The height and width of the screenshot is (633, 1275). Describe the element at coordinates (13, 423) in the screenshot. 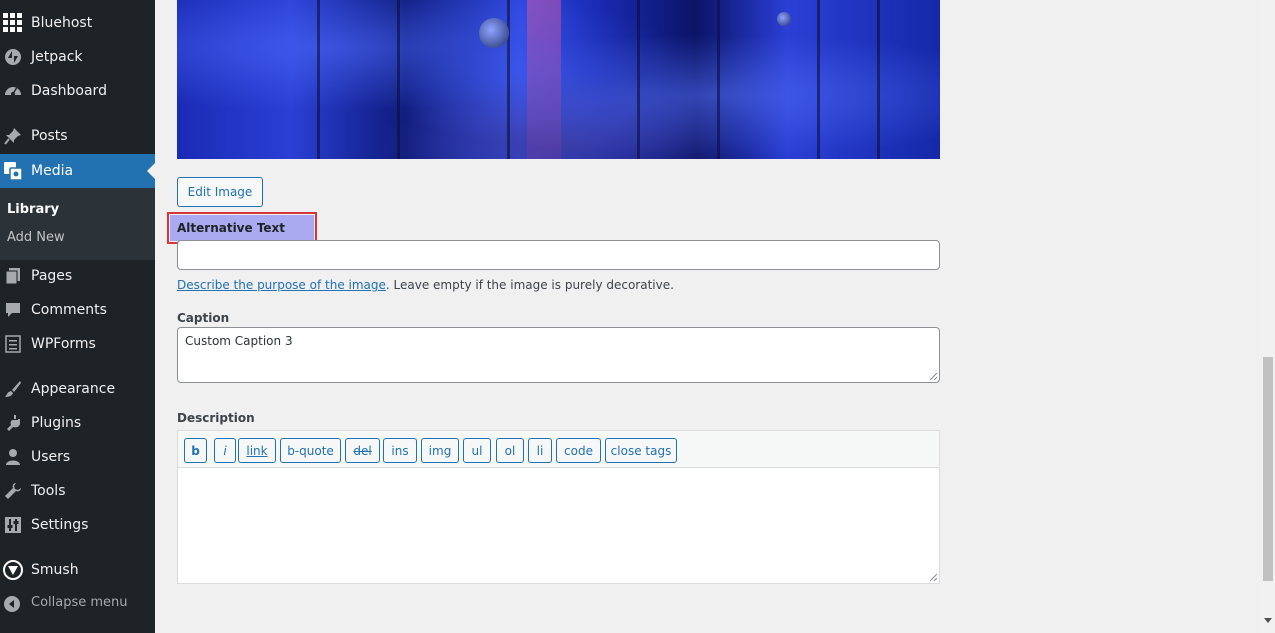

I see `plugin-icon` at that location.